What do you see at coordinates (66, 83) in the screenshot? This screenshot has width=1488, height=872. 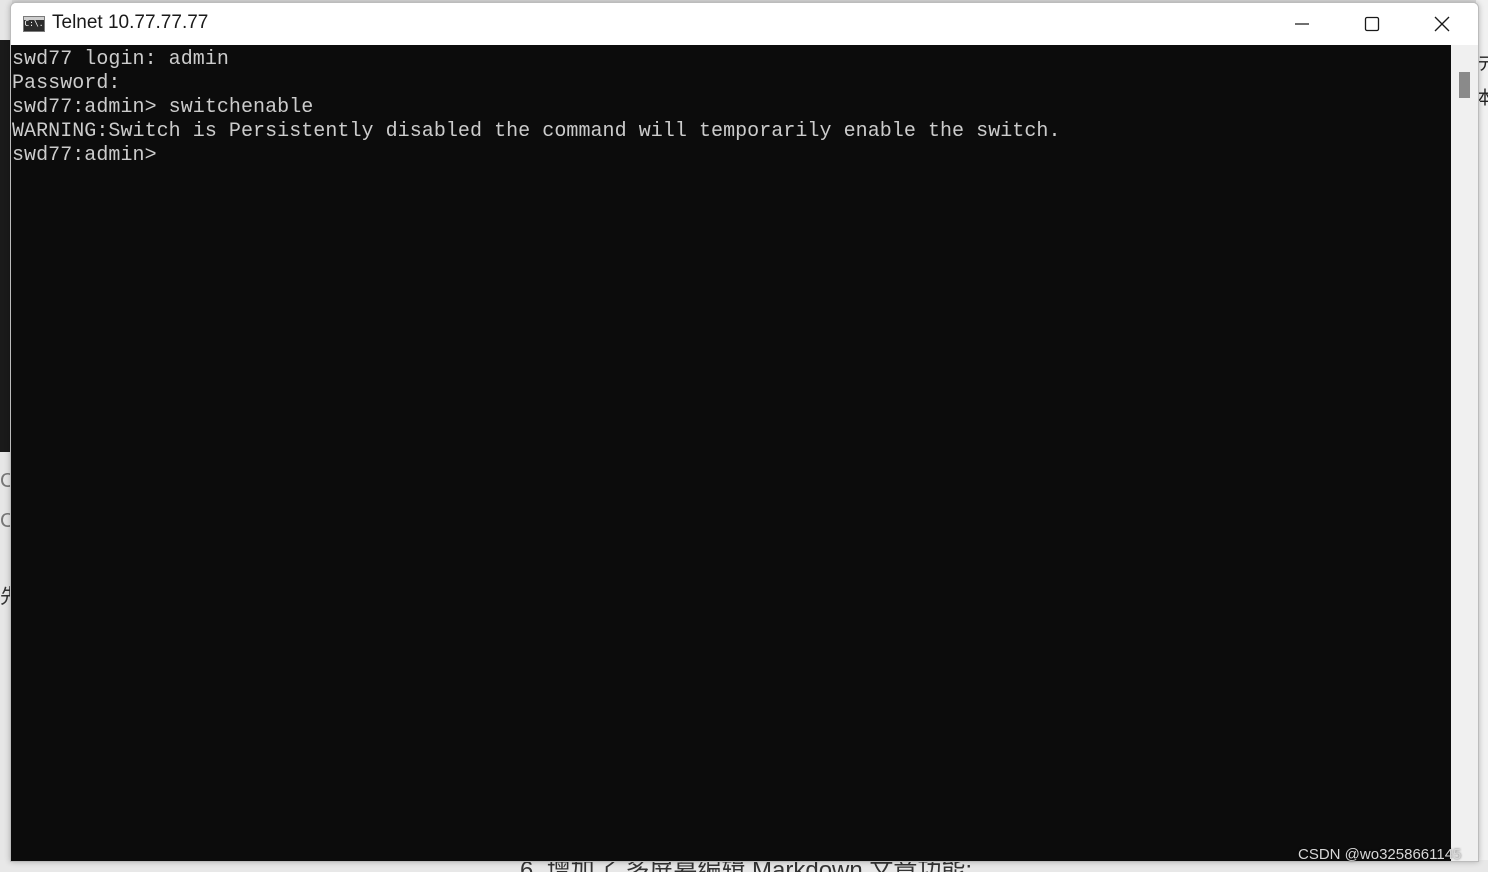 I see `terminal-line: Password:` at bounding box center [66, 83].